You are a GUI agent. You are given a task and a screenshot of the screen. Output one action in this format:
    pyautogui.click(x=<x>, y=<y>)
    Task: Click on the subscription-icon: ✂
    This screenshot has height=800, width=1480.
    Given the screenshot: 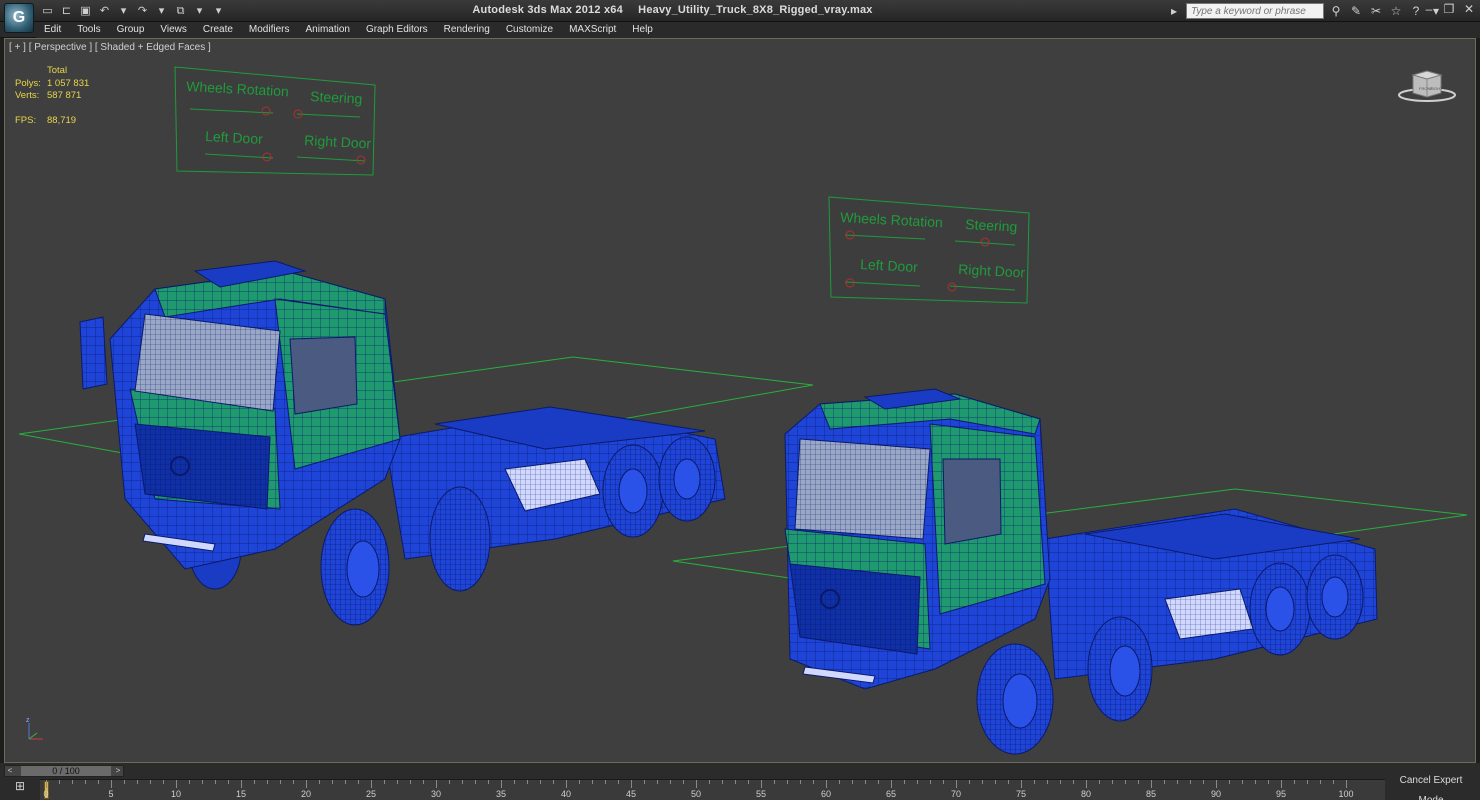 What is the action you would take?
    pyautogui.click(x=1376, y=11)
    